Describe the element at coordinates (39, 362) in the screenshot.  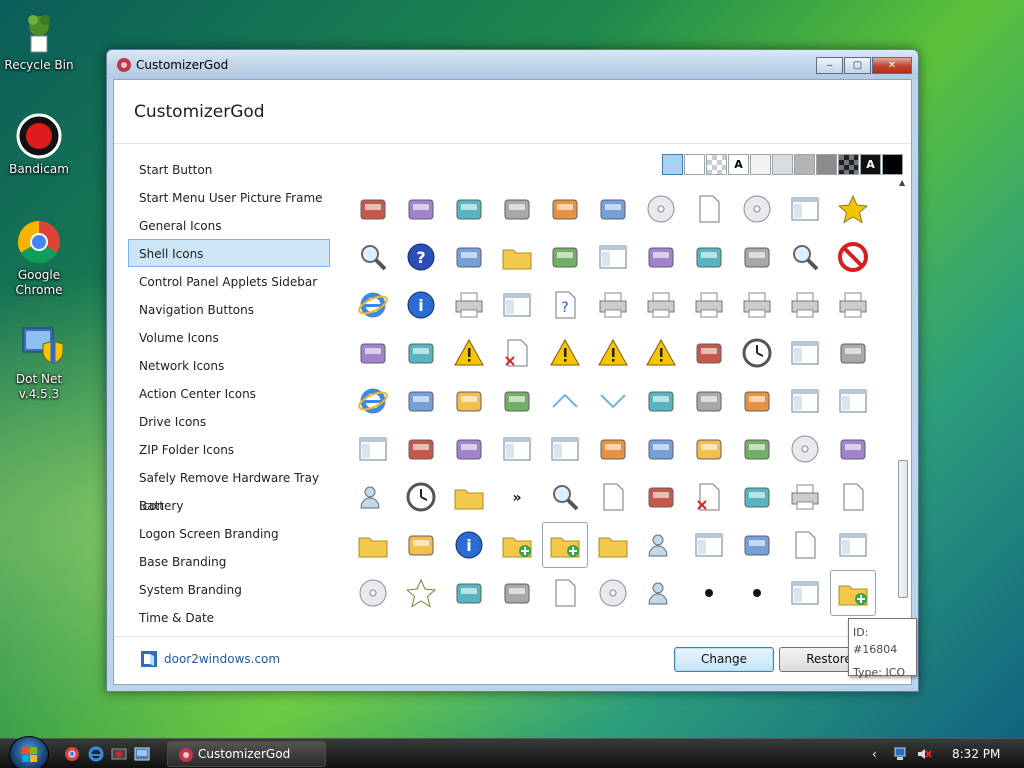
I see `desktop-icon-dotnet: Dot Net v.4.5.3` at that location.